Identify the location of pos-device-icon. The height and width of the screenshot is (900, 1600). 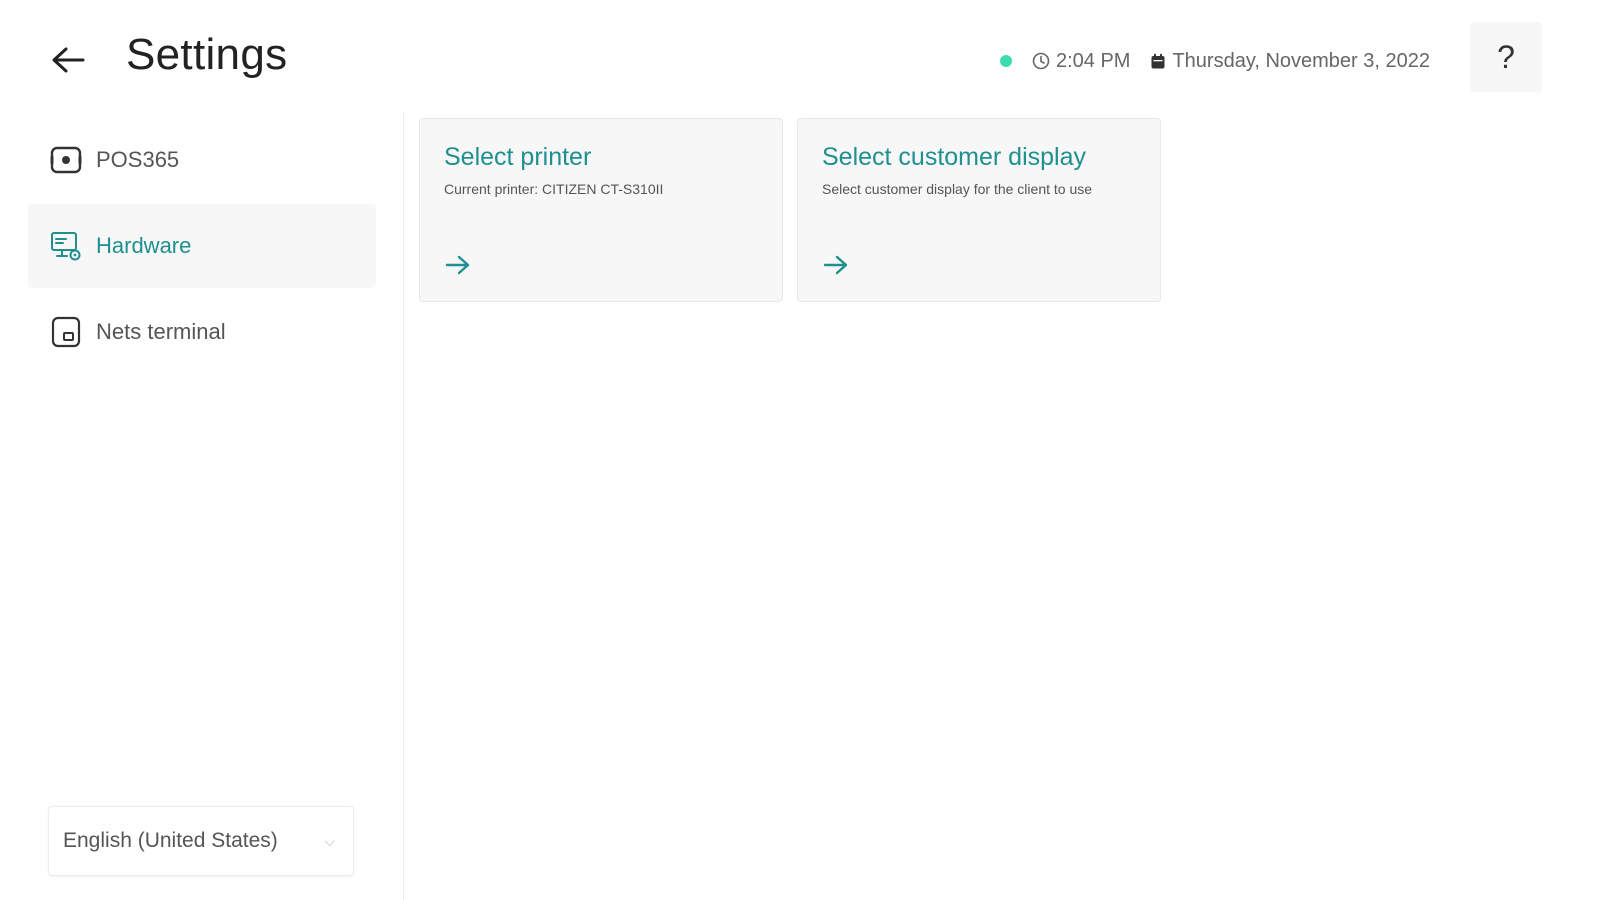
(66, 160).